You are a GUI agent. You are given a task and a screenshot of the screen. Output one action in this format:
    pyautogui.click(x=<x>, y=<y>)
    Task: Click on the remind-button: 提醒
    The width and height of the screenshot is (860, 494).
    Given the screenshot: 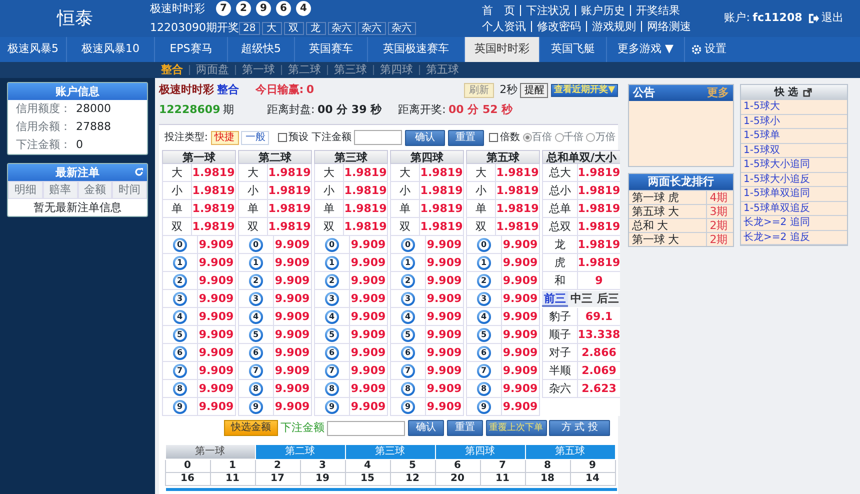 What is the action you would take?
    pyautogui.click(x=534, y=90)
    